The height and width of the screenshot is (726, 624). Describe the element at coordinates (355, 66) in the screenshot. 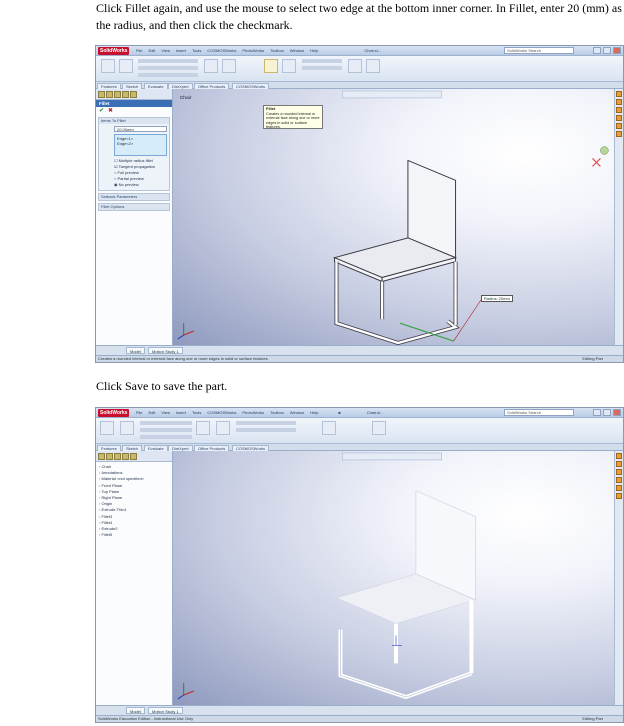

I see `reference-geometry-icon` at that location.